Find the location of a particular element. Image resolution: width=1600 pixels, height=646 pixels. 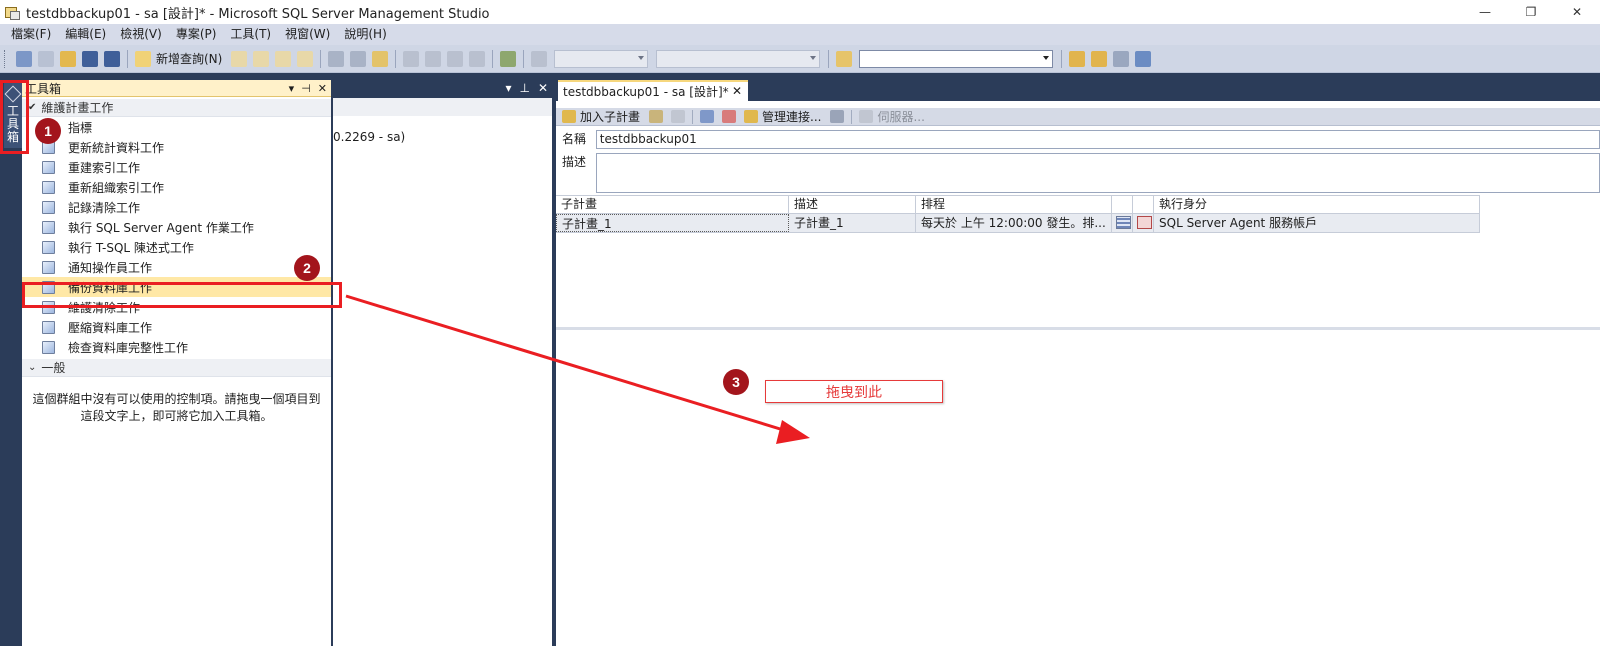

navigate-forward-icon is located at coordinates (477, 58).